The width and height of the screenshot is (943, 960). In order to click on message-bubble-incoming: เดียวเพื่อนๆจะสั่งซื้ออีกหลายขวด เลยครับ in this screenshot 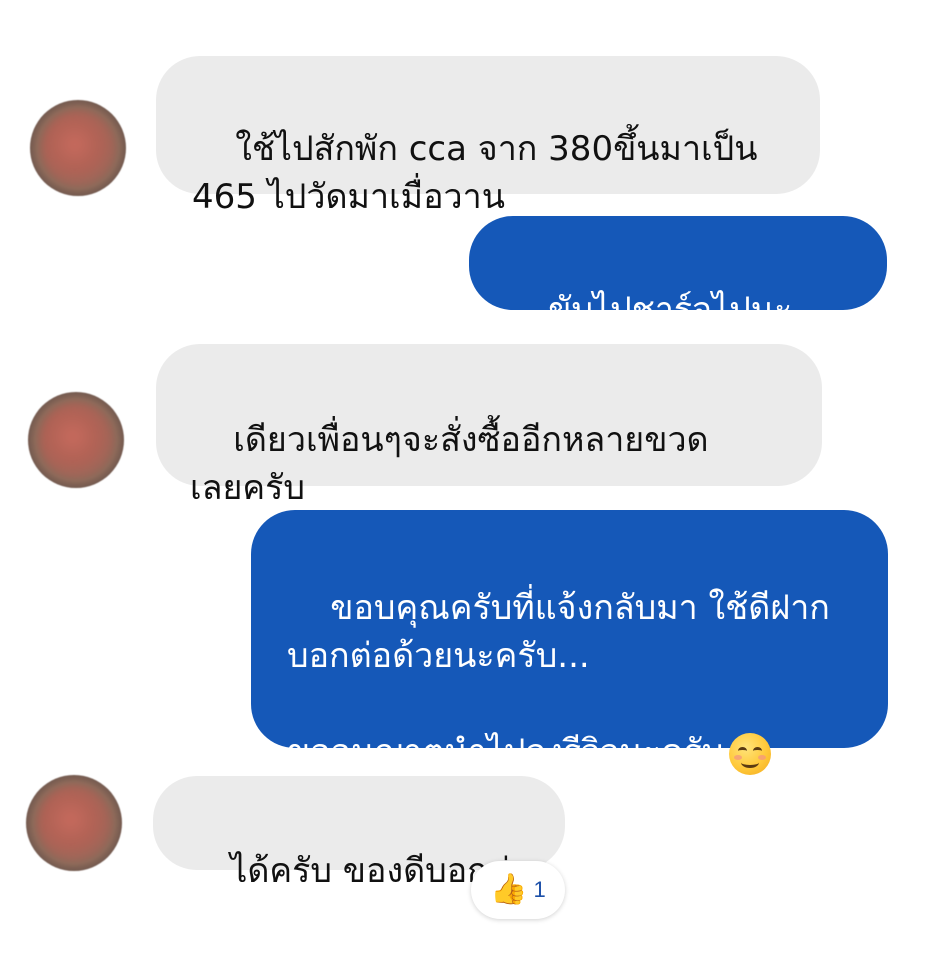, I will do `click(489, 426)`.